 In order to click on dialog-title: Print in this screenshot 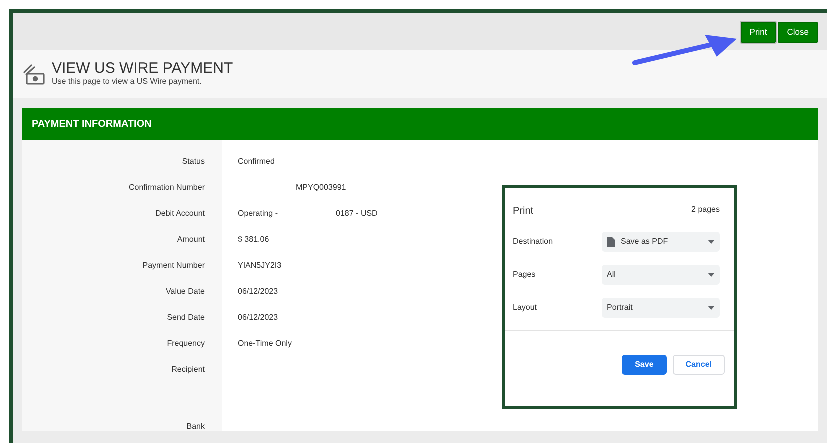, I will do `click(523, 212)`.